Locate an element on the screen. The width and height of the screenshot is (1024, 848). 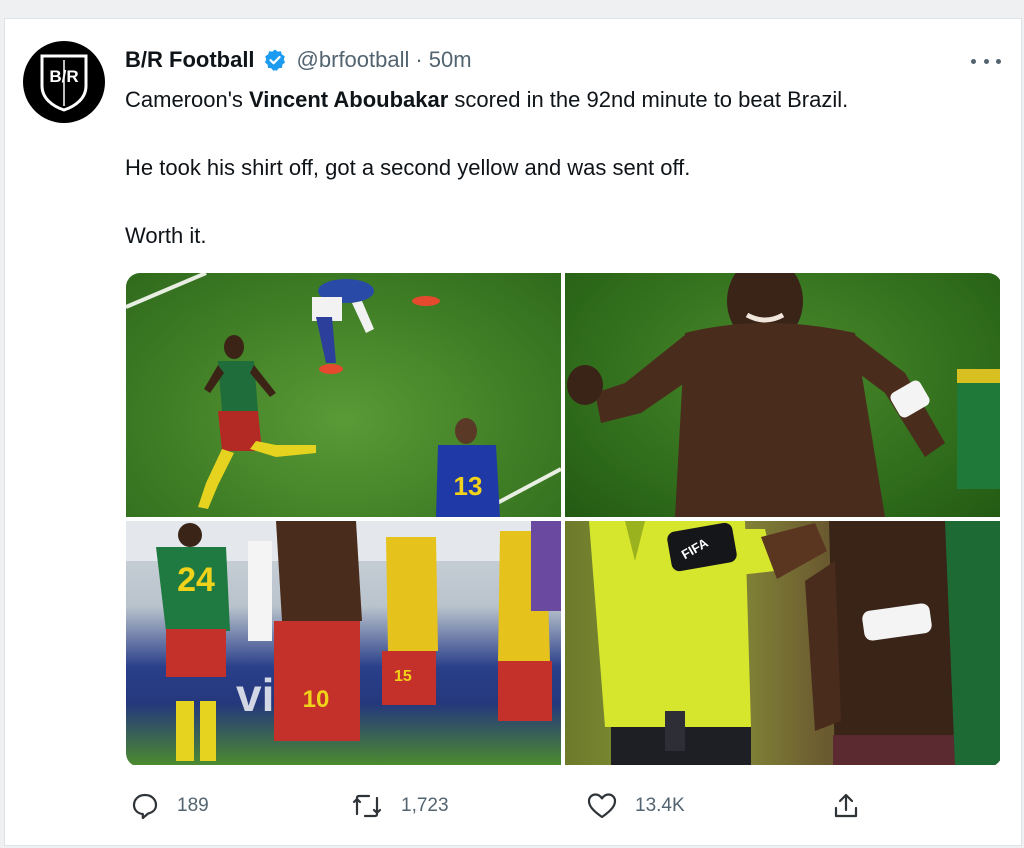
photo-referee-and-player: FIFA is located at coordinates (782, 643).